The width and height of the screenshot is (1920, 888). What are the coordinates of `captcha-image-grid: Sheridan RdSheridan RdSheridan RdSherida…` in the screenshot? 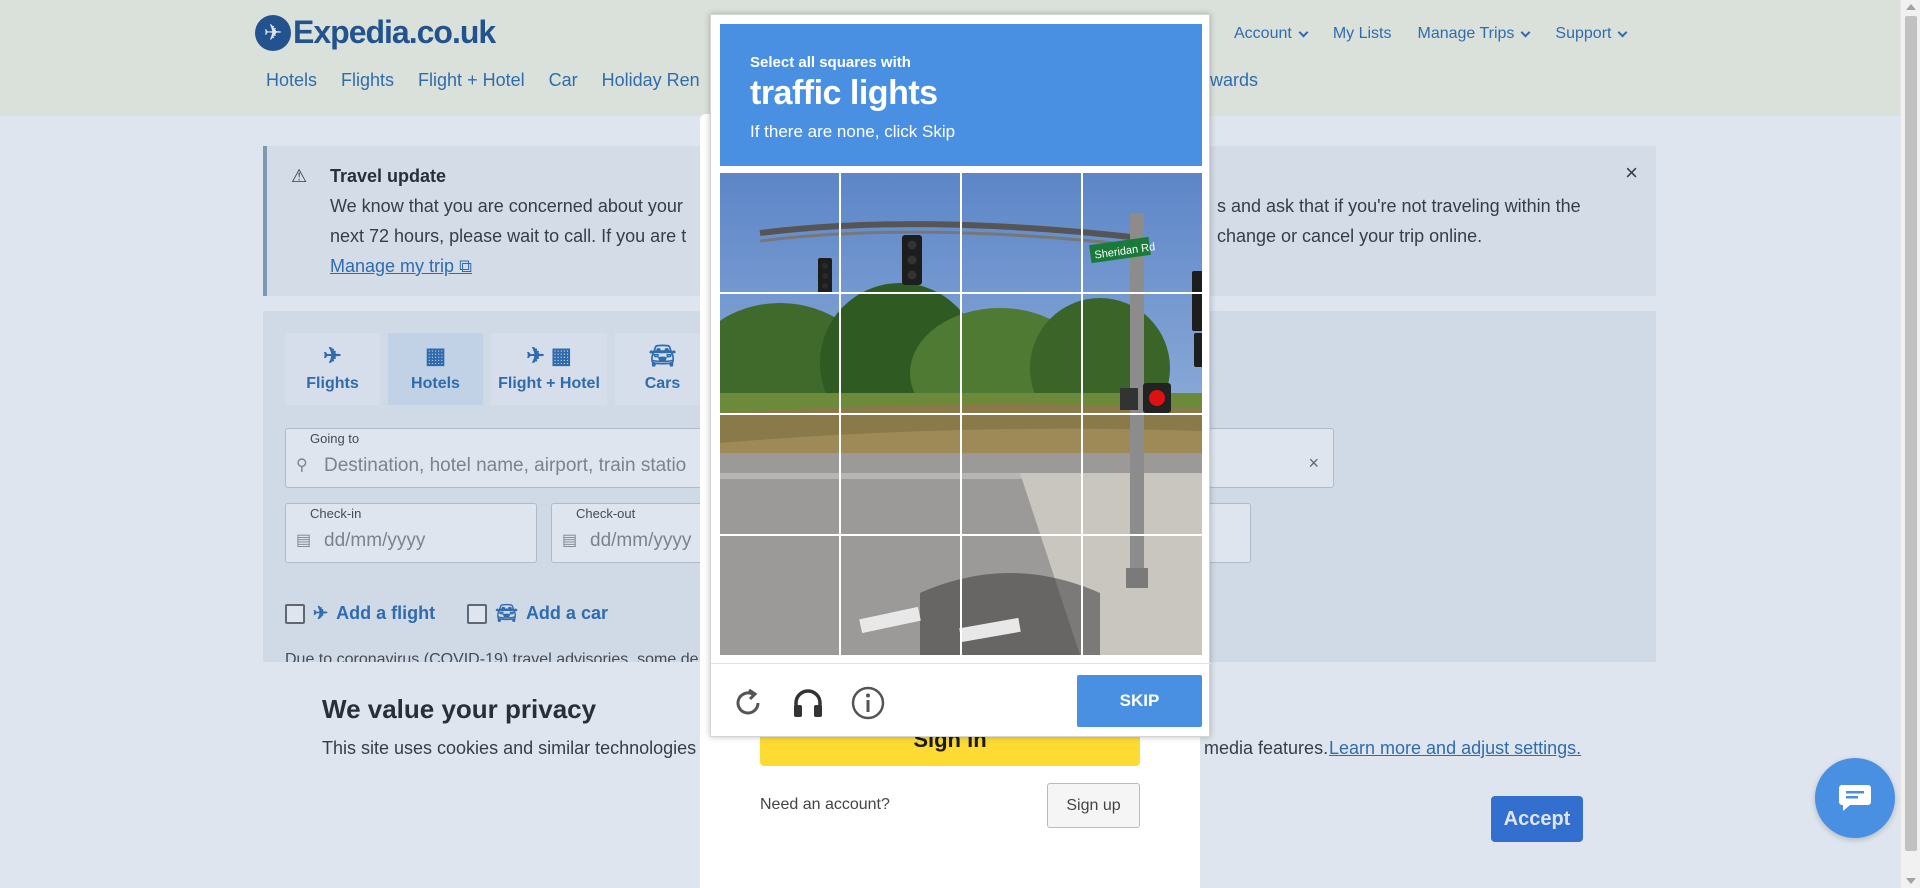 It's located at (961, 414).